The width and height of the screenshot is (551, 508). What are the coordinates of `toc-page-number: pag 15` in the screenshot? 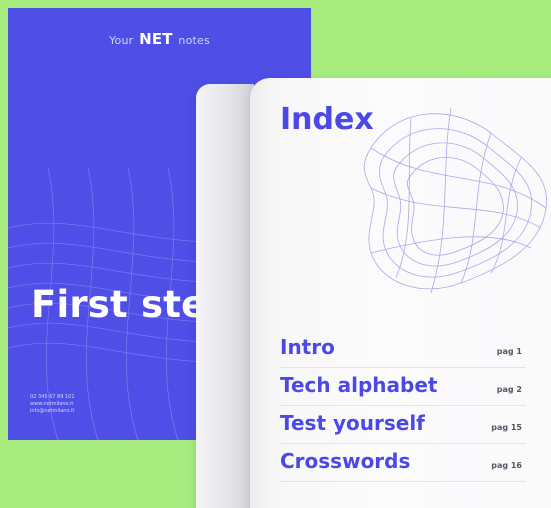 It's located at (506, 427).